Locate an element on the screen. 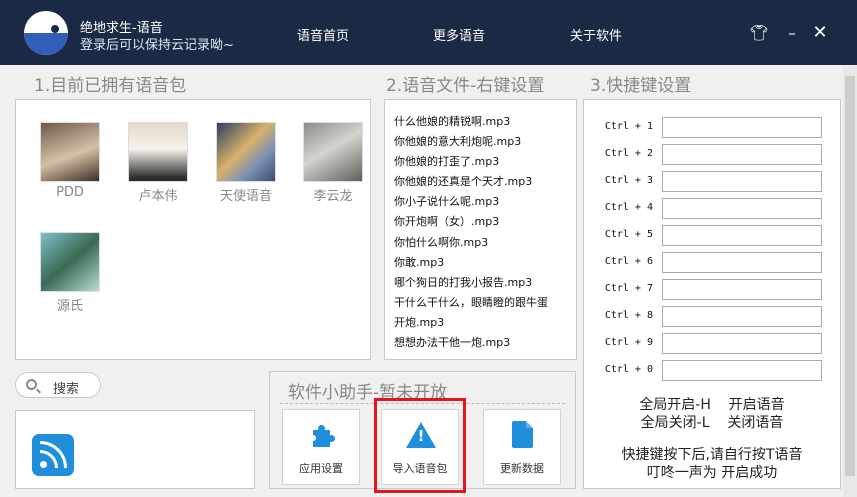 Image resolution: width=857 pixels, height=497 pixels. hotkey-row: Ctrl + 2 is located at coordinates (713, 155).